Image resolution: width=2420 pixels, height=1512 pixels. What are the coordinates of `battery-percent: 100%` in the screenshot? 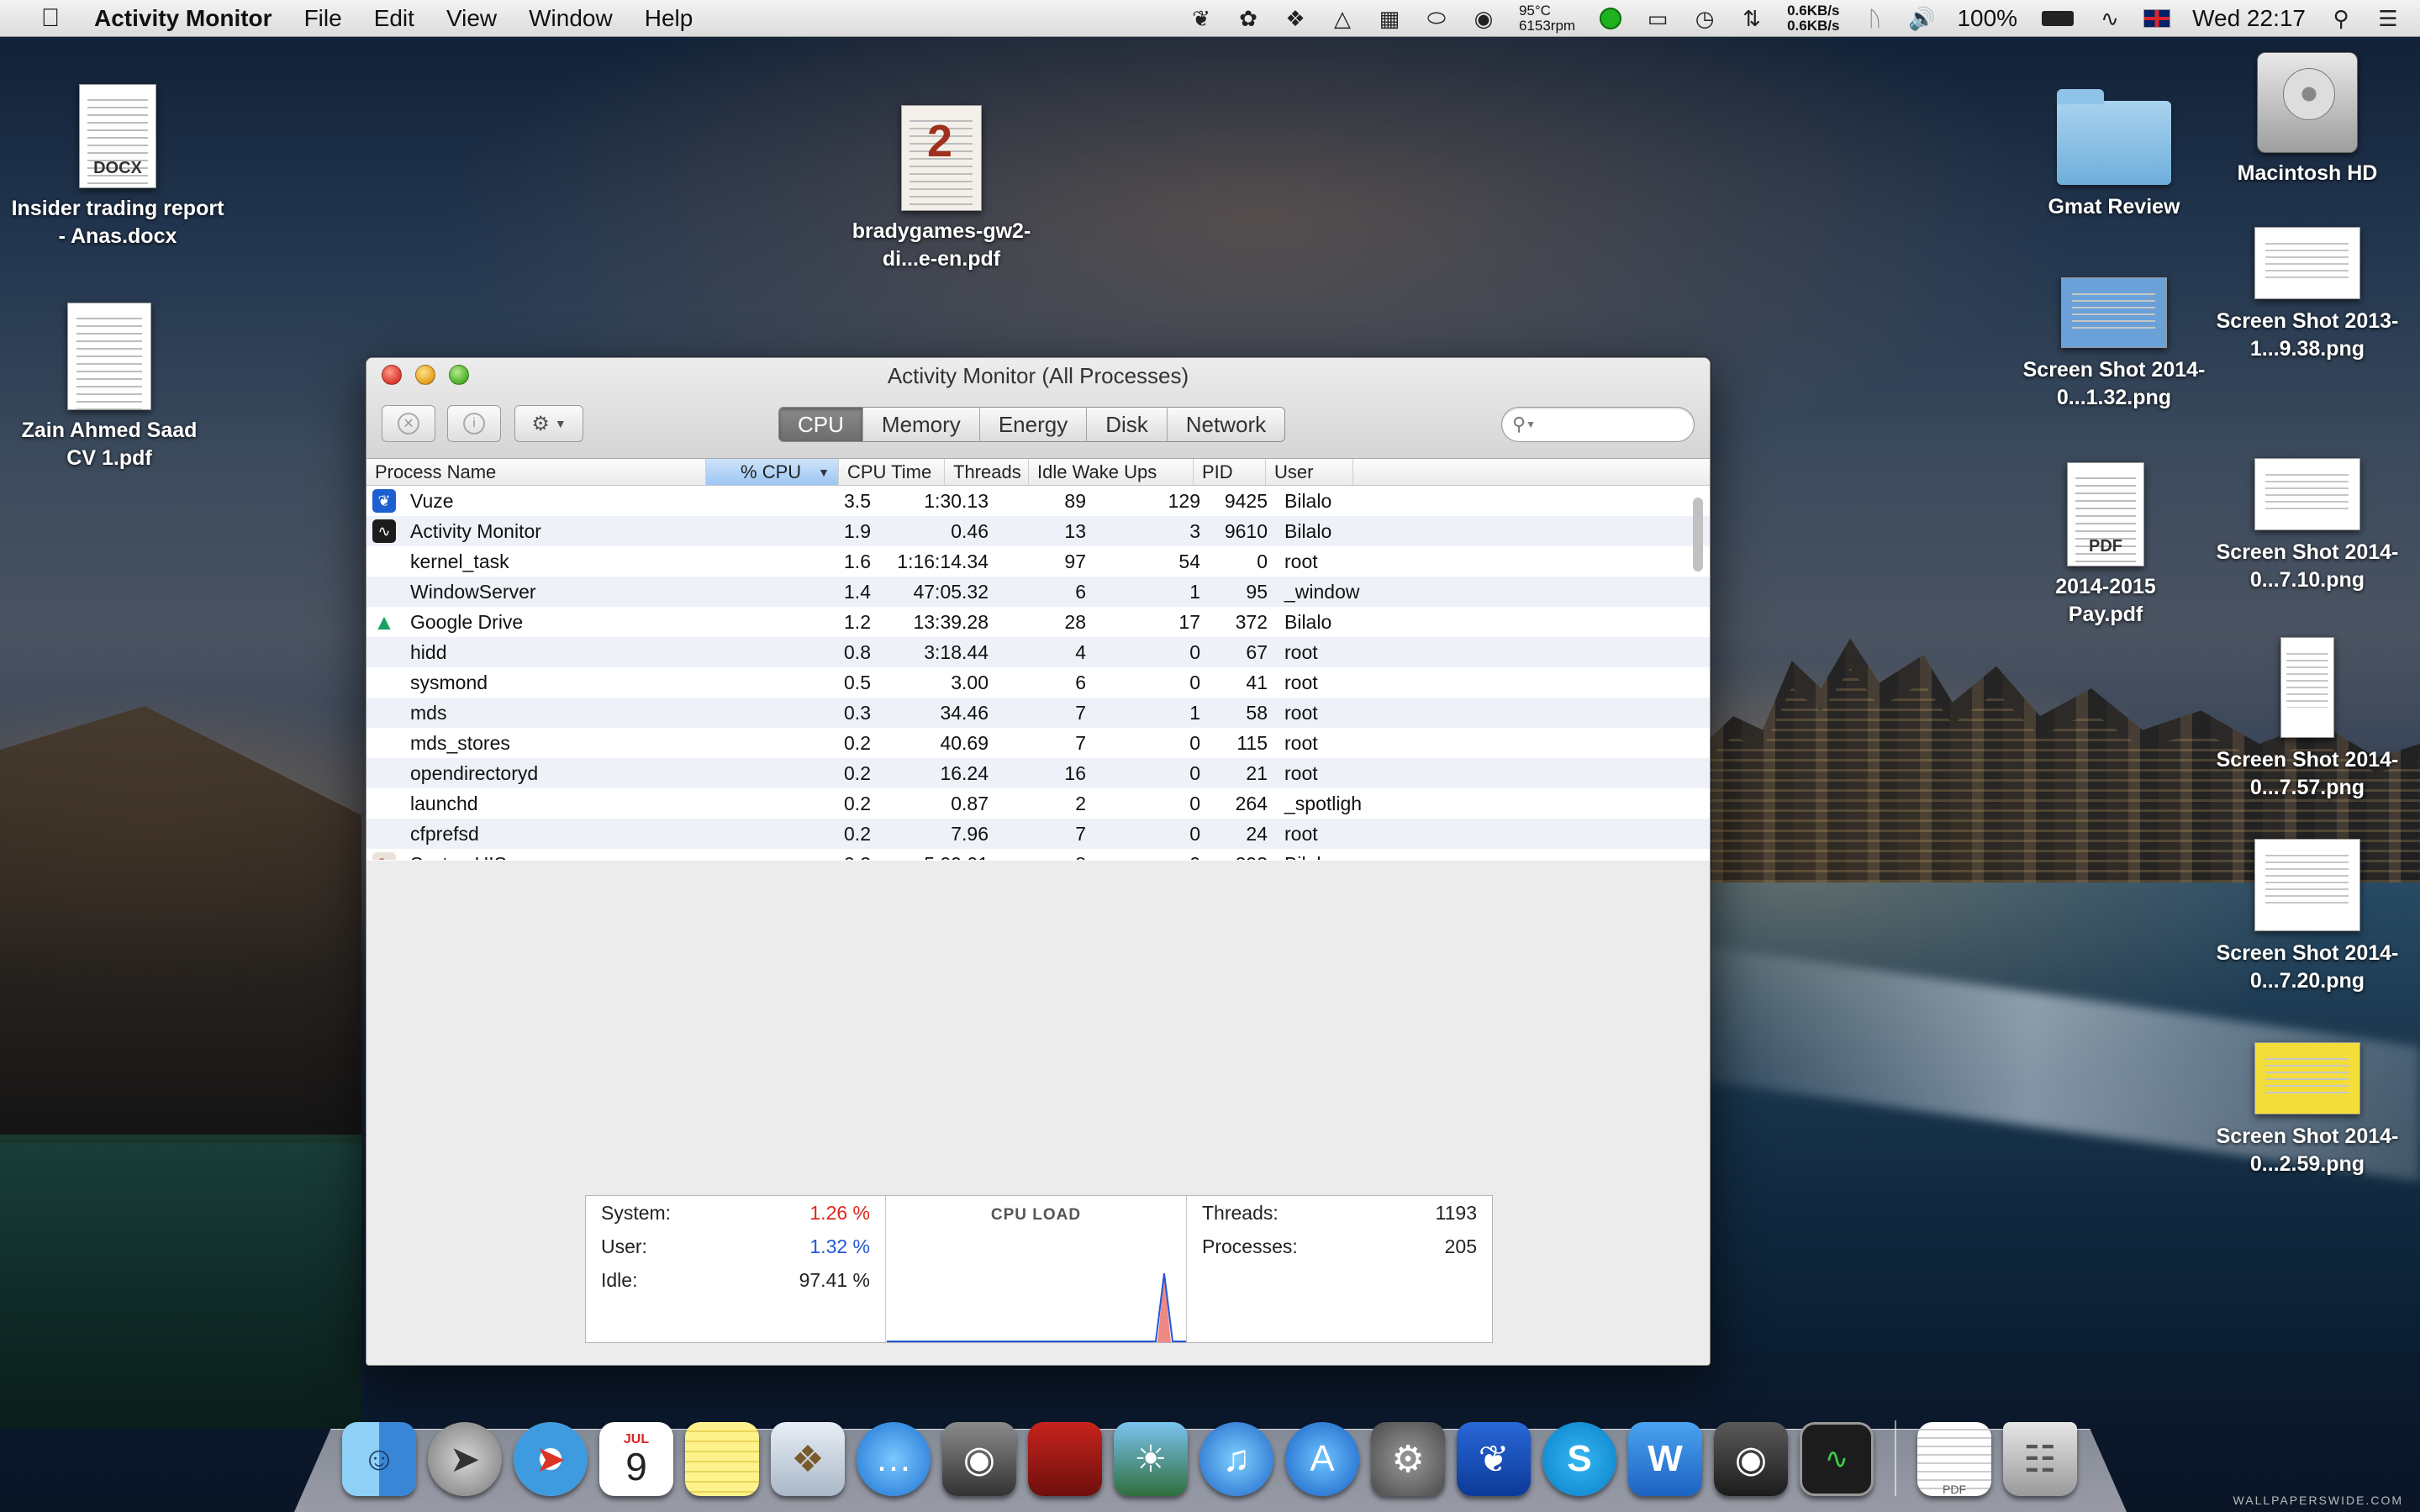 It's located at (1987, 19).